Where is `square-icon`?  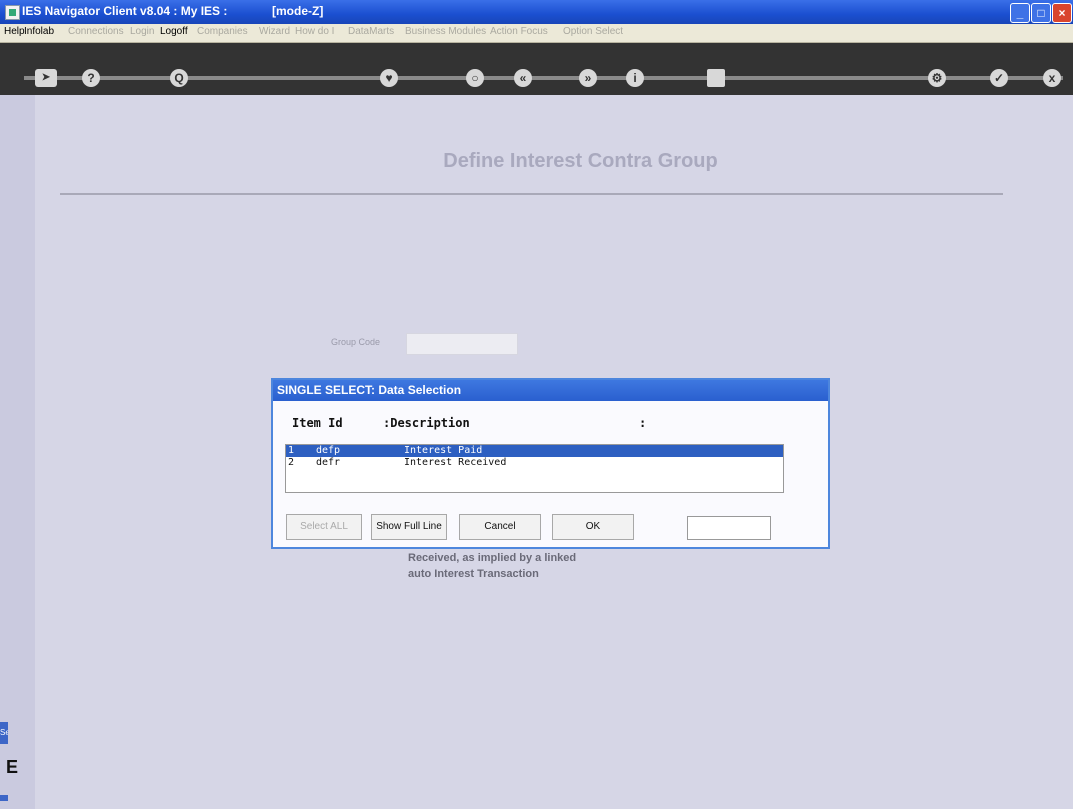
square-icon is located at coordinates (716, 78).